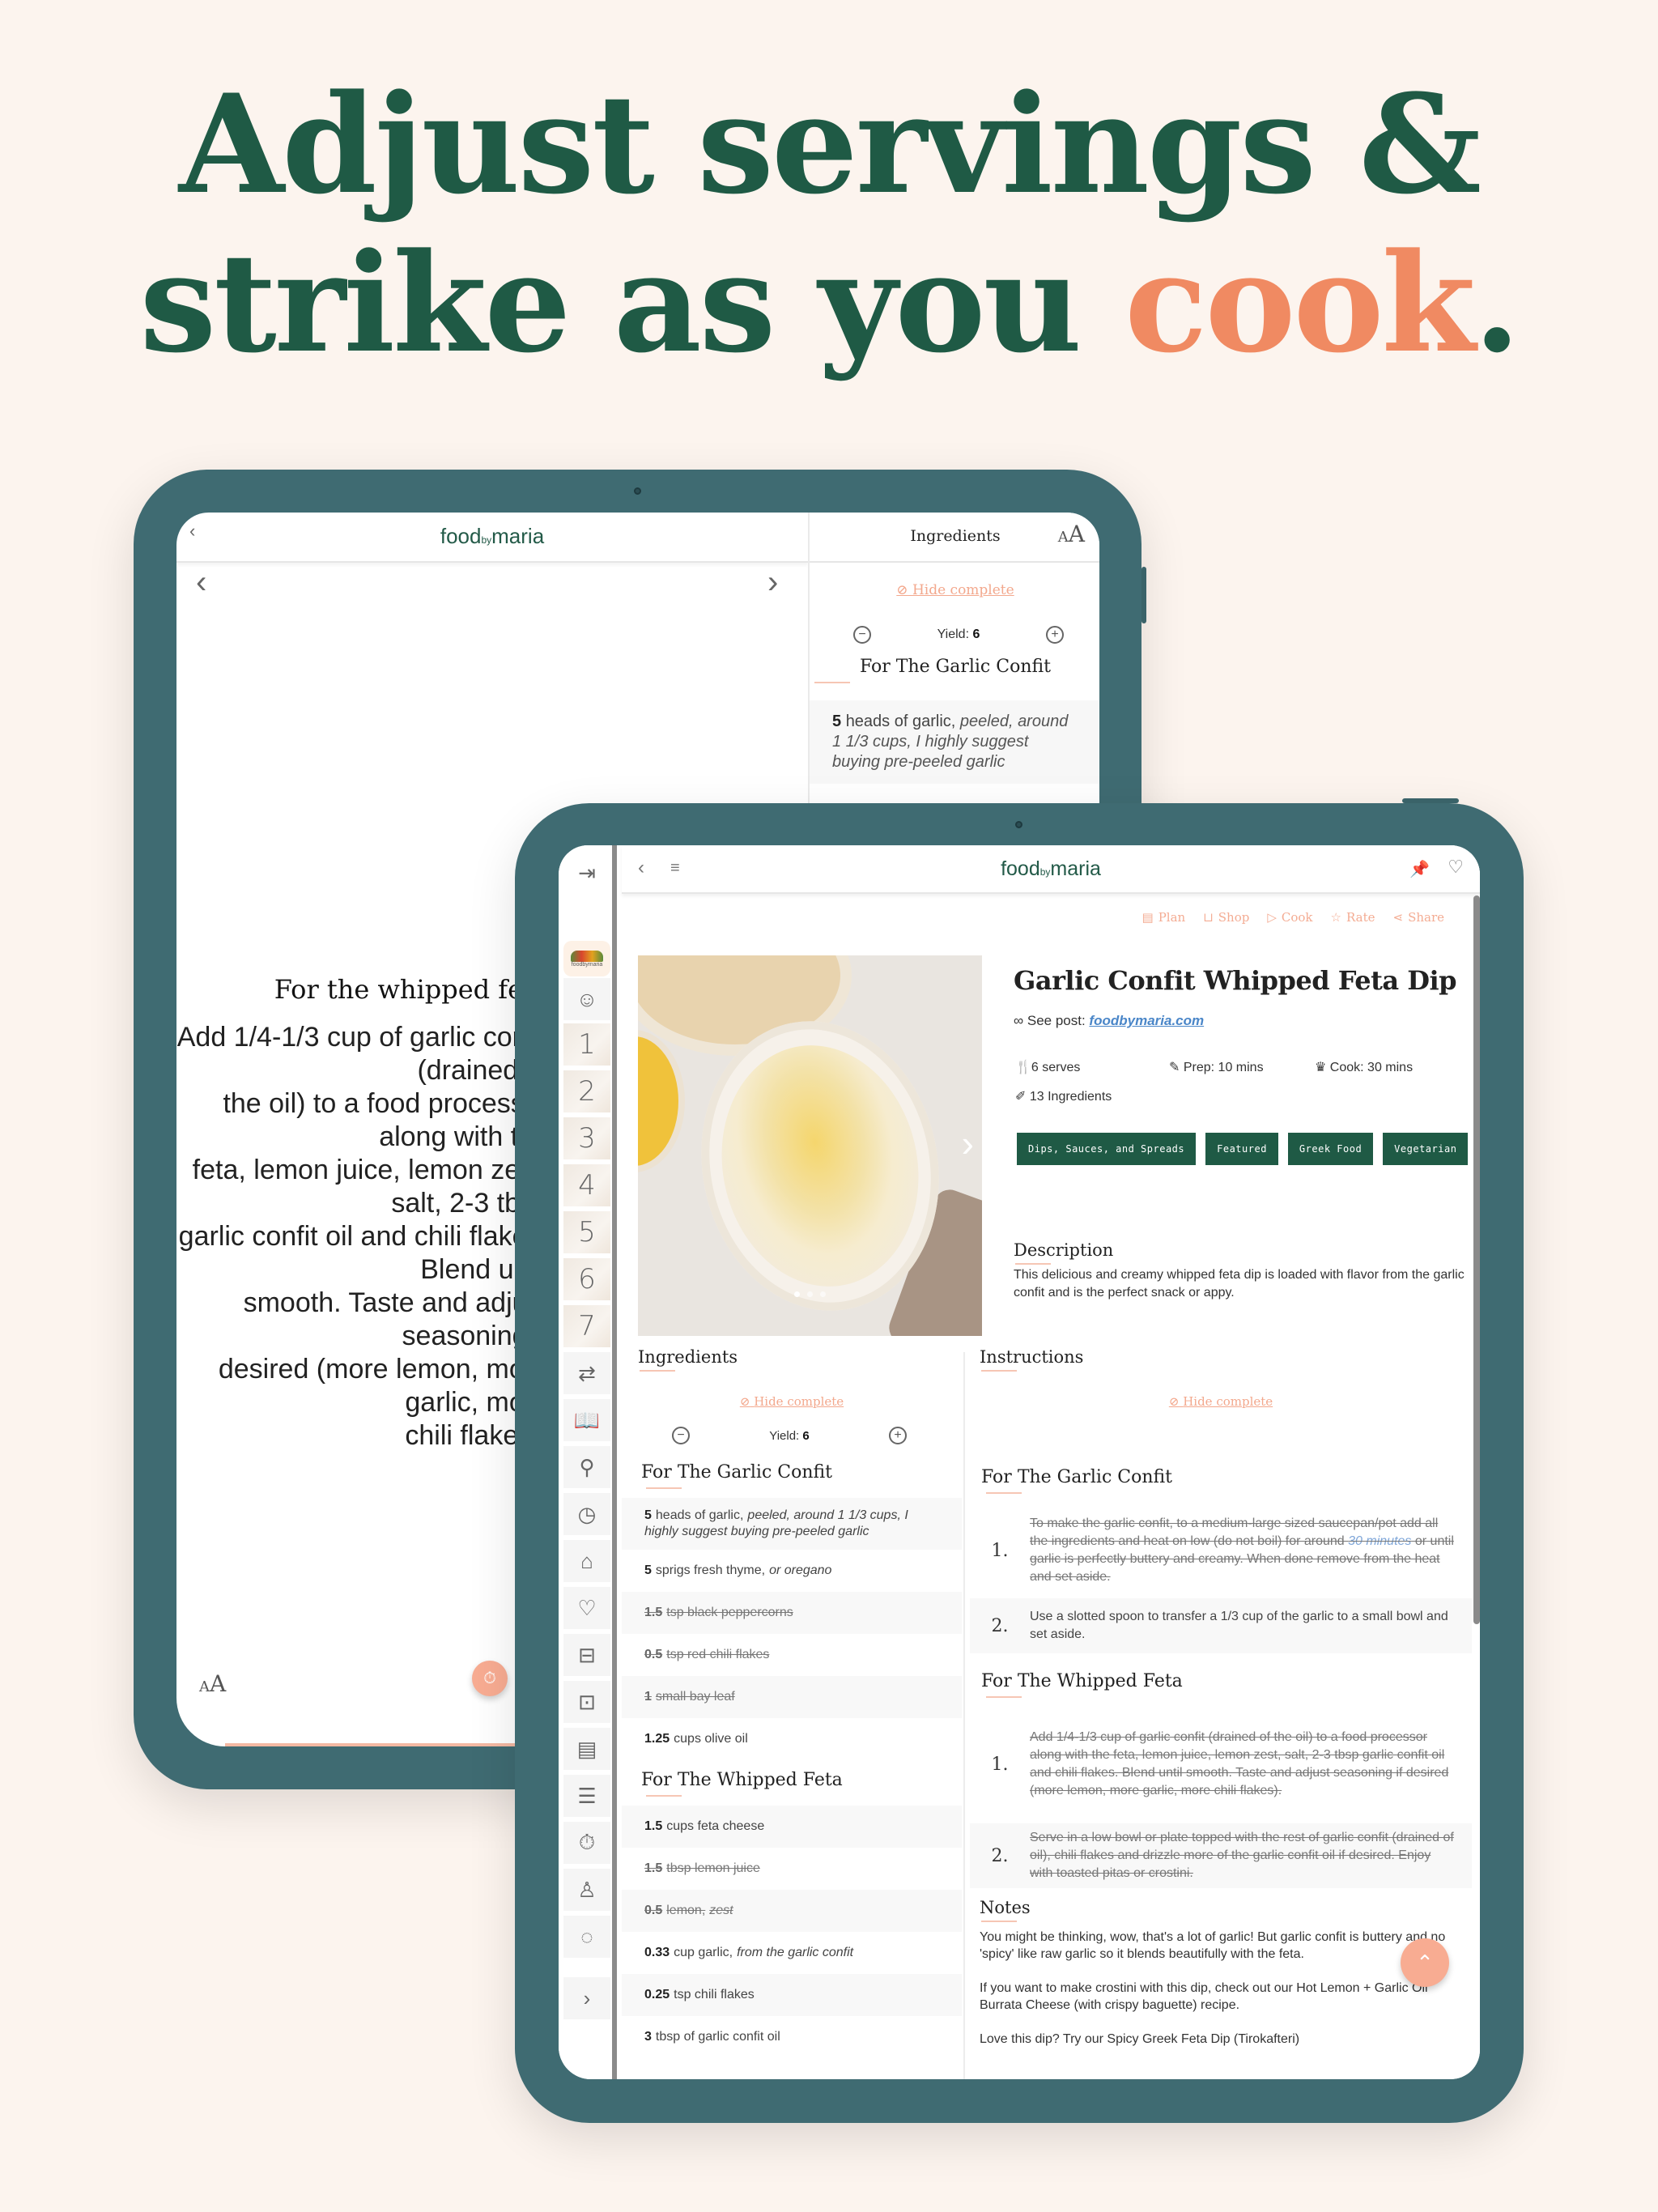  I want to click on ingredient-name: tsp red chili flakes, so click(718, 1655).